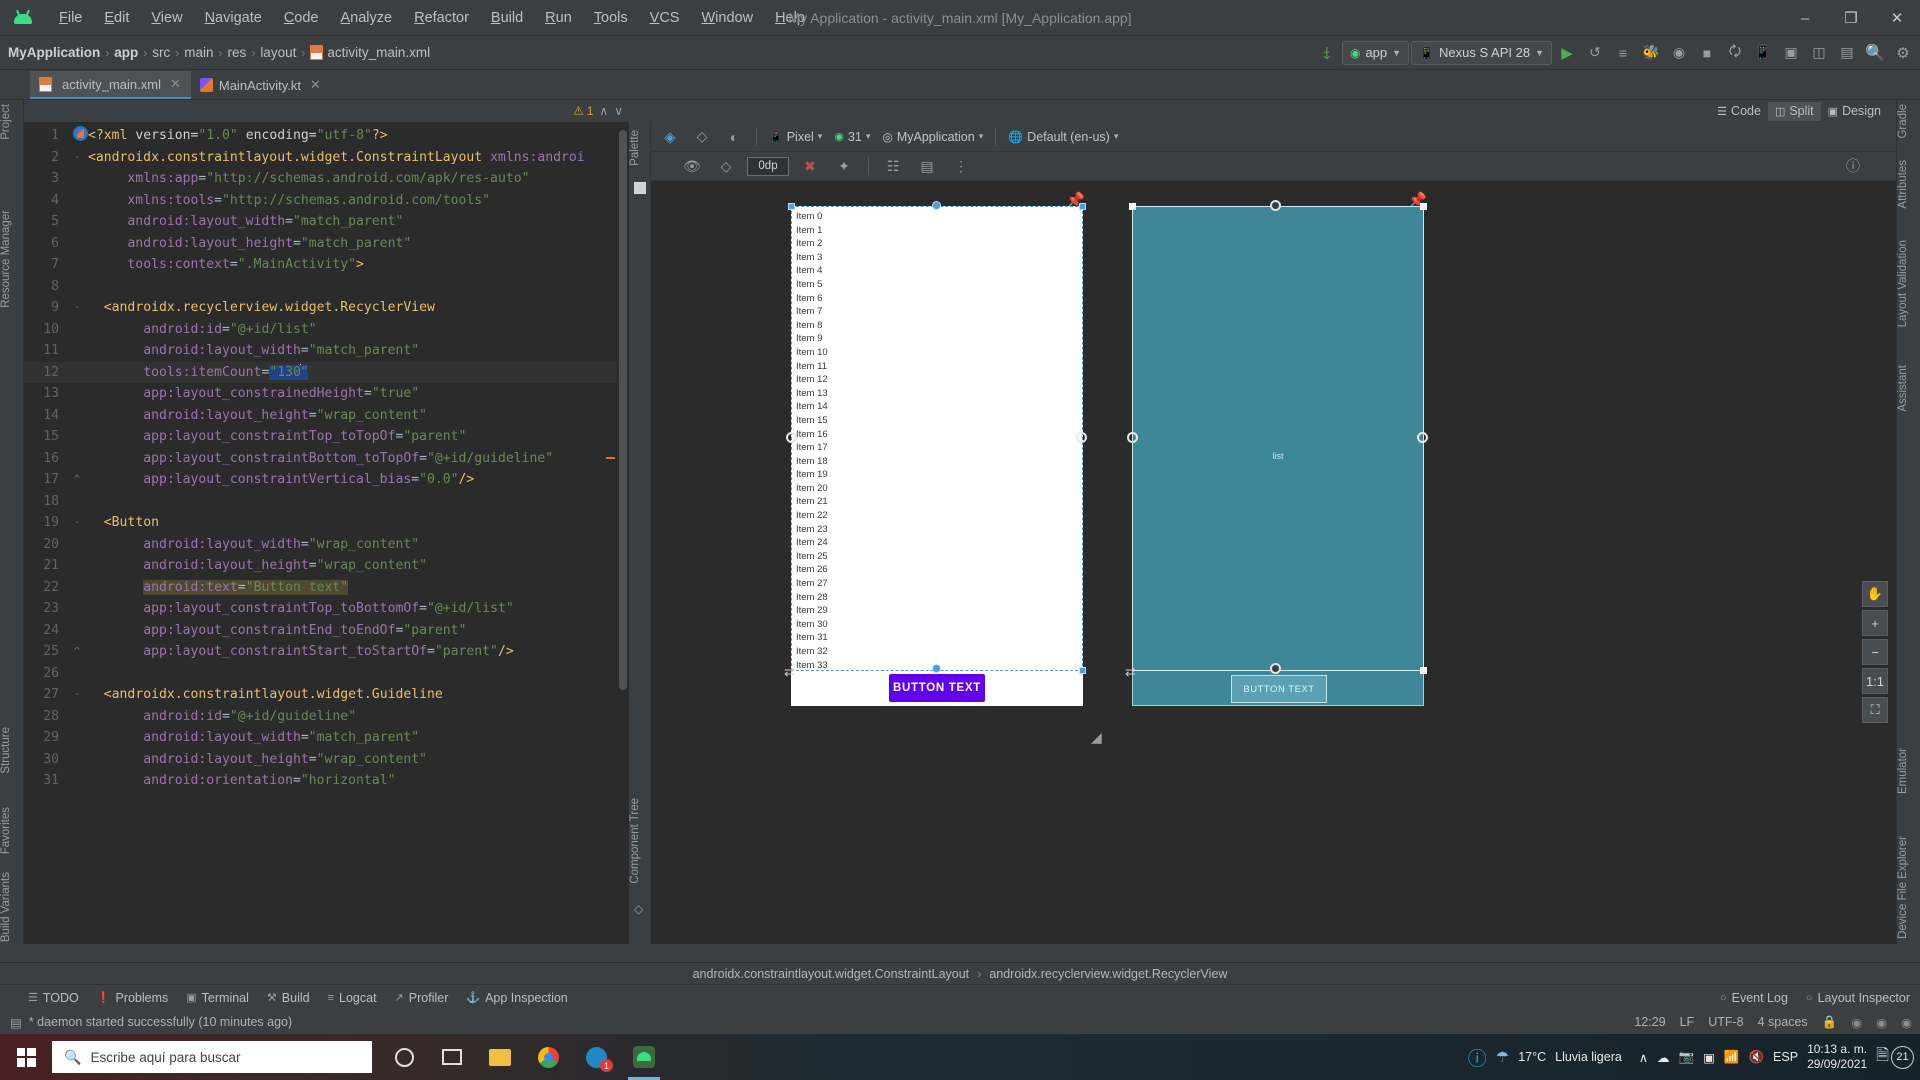 Image resolution: width=1920 pixels, height=1080 pixels. Describe the element at coordinates (844, 166) in the screenshot. I see `infer-constraints-icon: ✦` at that location.